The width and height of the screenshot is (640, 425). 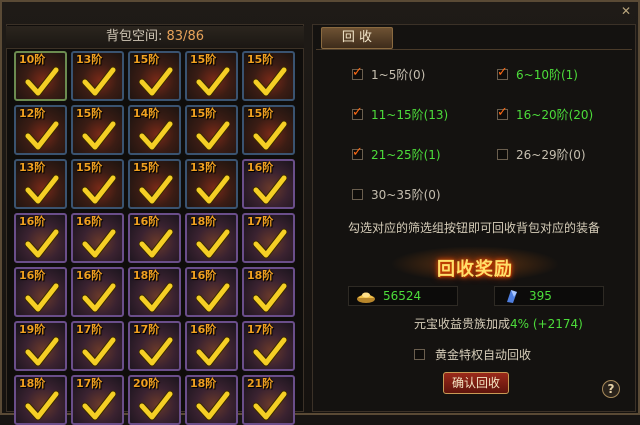 What do you see at coordinates (410, 114) in the screenshot?
I see `filter-label: 11~15阶(13)` at bounding box center [410, 114].